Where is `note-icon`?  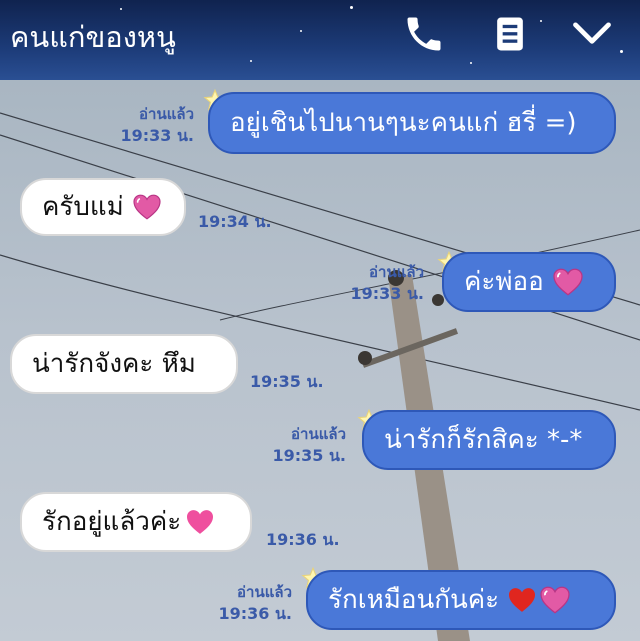
note-icon is located at coordinates (510, 34).